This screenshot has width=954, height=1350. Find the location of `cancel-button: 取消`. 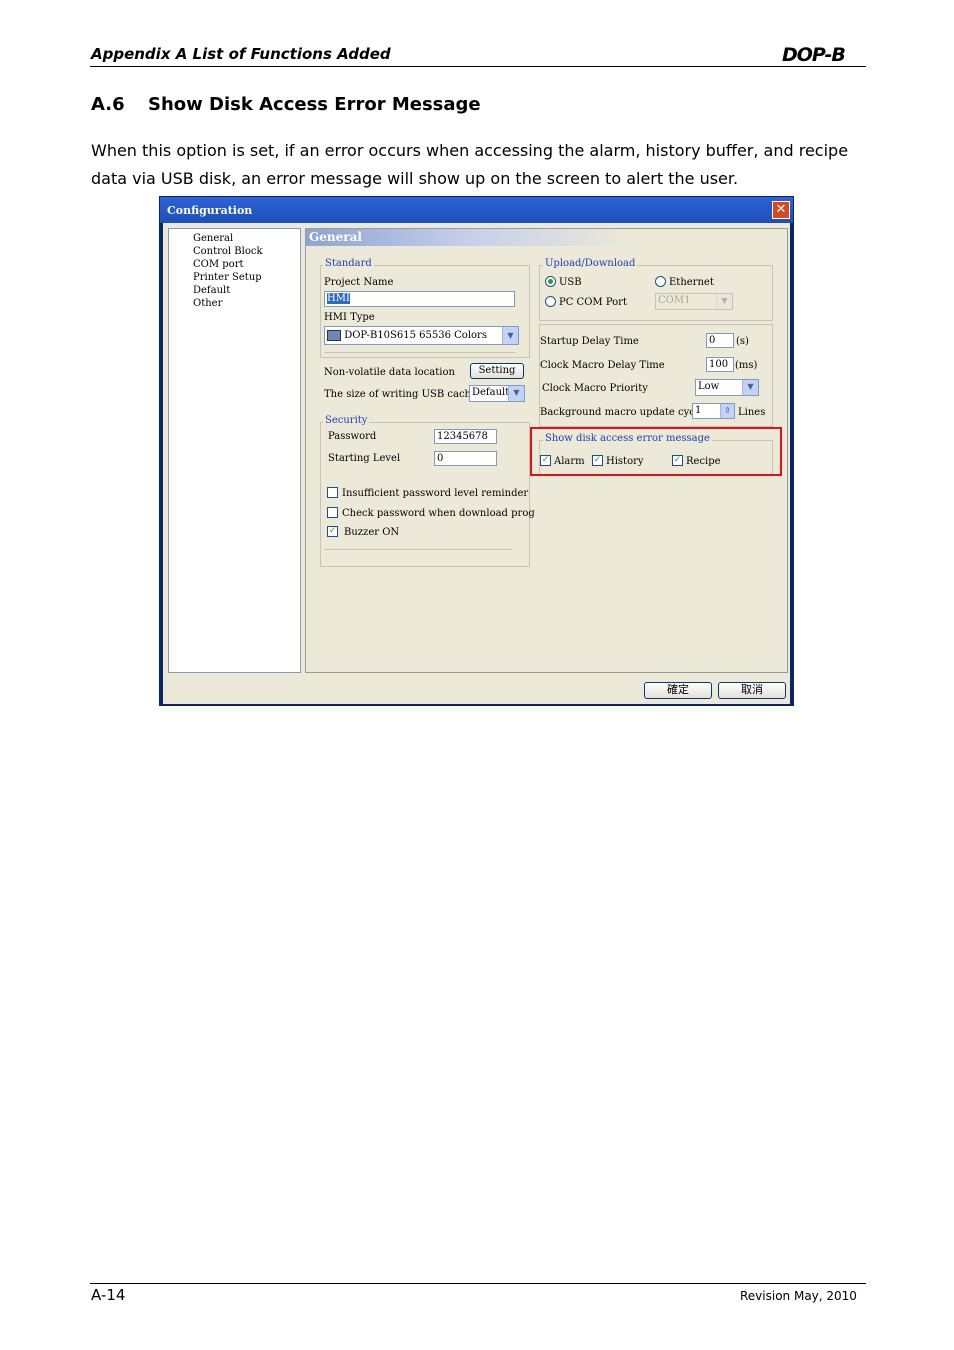

cancel-button: 取消 is located at coordinates (752, 690).